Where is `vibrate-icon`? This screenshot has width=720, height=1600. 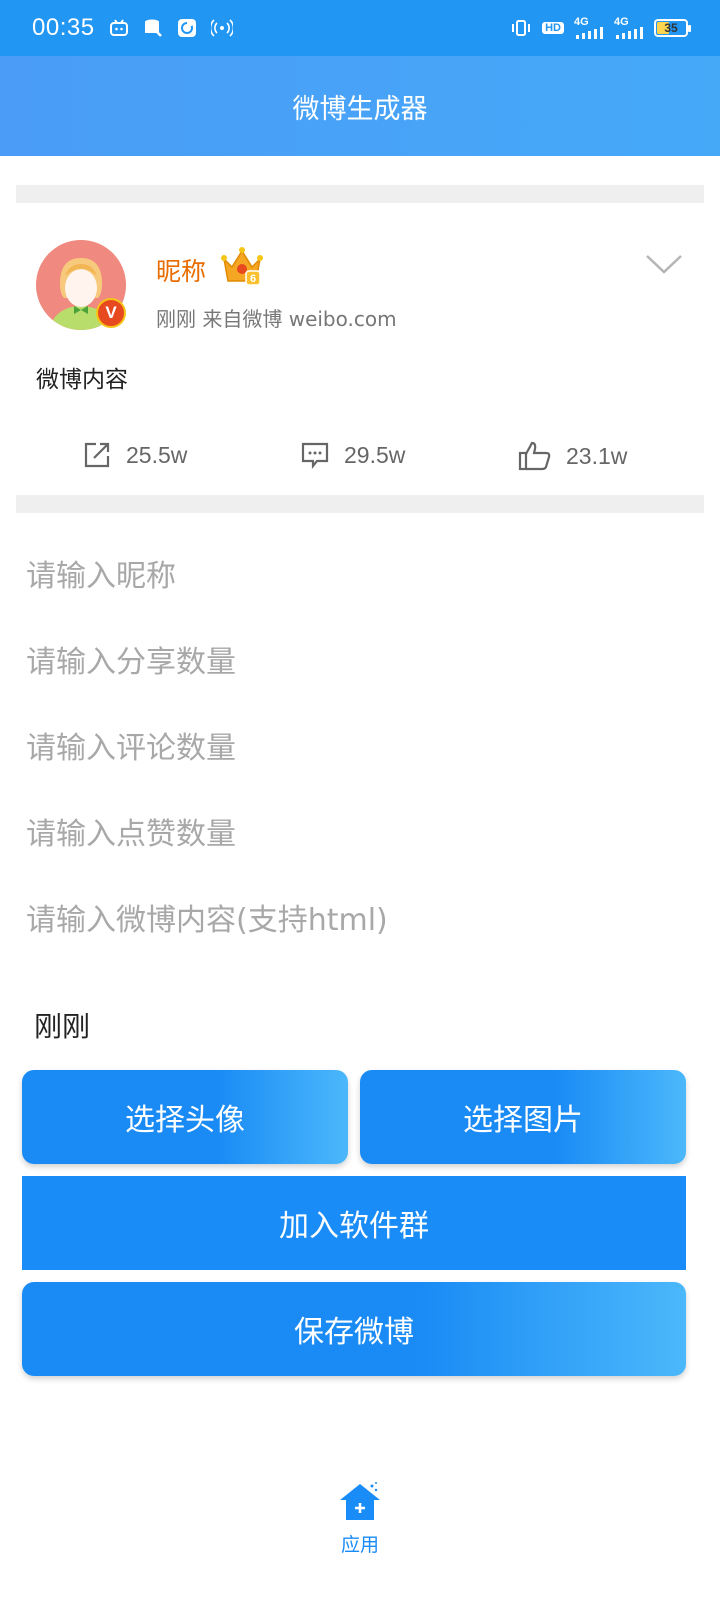 vibrate-icon is located at coordinates (521, 28).